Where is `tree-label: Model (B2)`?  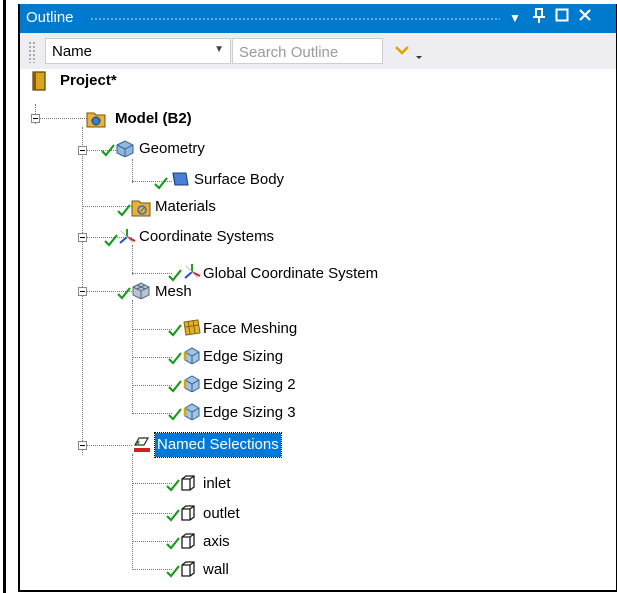
tree-label: Model (B2) is located at coordinates (153, 118).